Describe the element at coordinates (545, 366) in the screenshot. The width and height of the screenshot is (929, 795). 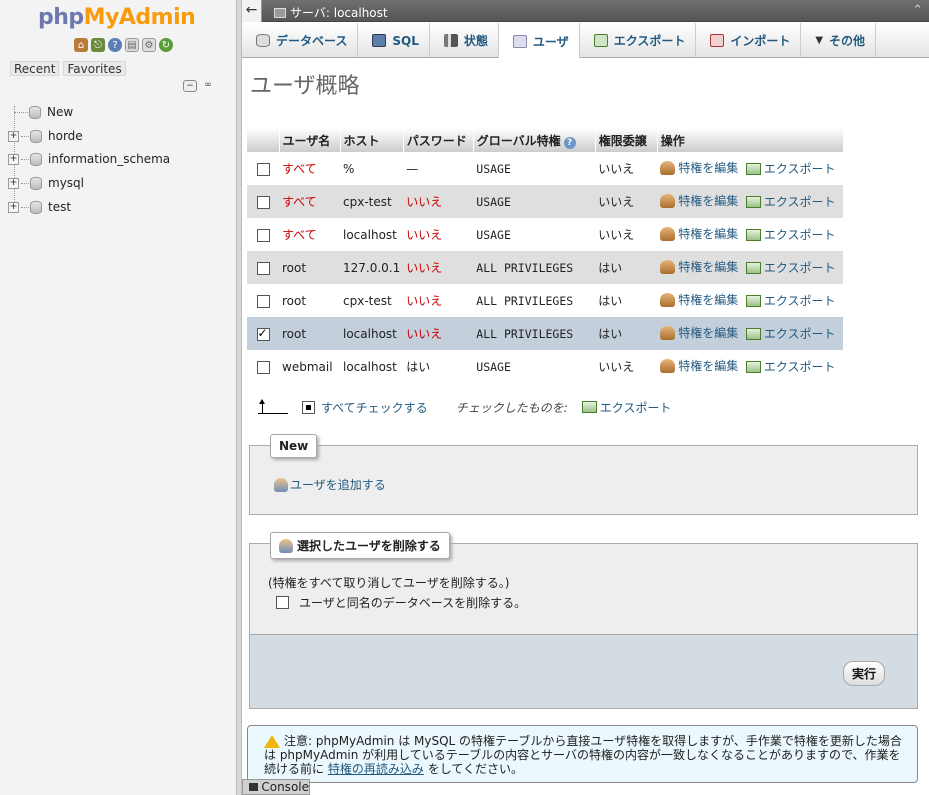
I see `table-row: webmail localhost はい USAGE いいえ 特権を編集 エクスポート` at that location.